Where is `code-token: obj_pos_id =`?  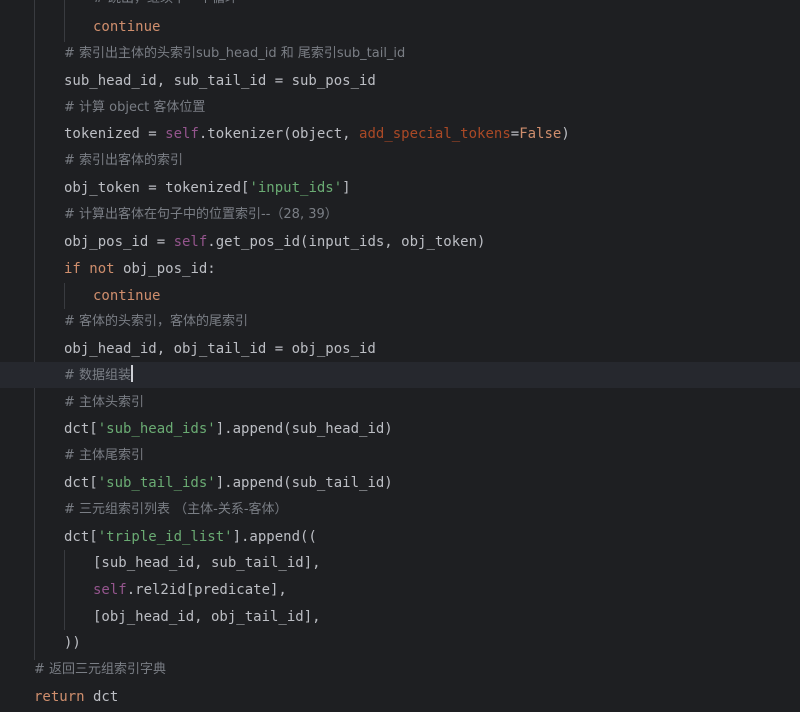 code-token: obj_pos_id = is located at coordinates (119, 242).